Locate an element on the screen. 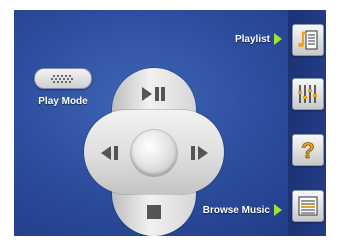 Image resolution: width=338 pixels, height=242 pixels. help-button: ? is located at coordinates (308, 150).